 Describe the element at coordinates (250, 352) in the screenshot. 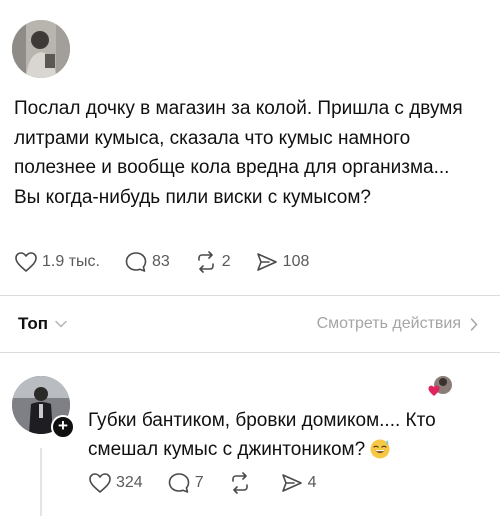

I see `divider` at that location.